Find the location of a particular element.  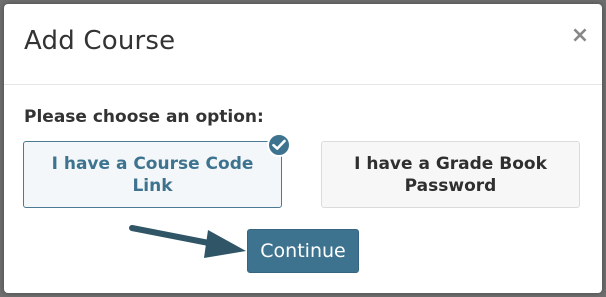

close-icon: × is located at coordinates (580, 36).